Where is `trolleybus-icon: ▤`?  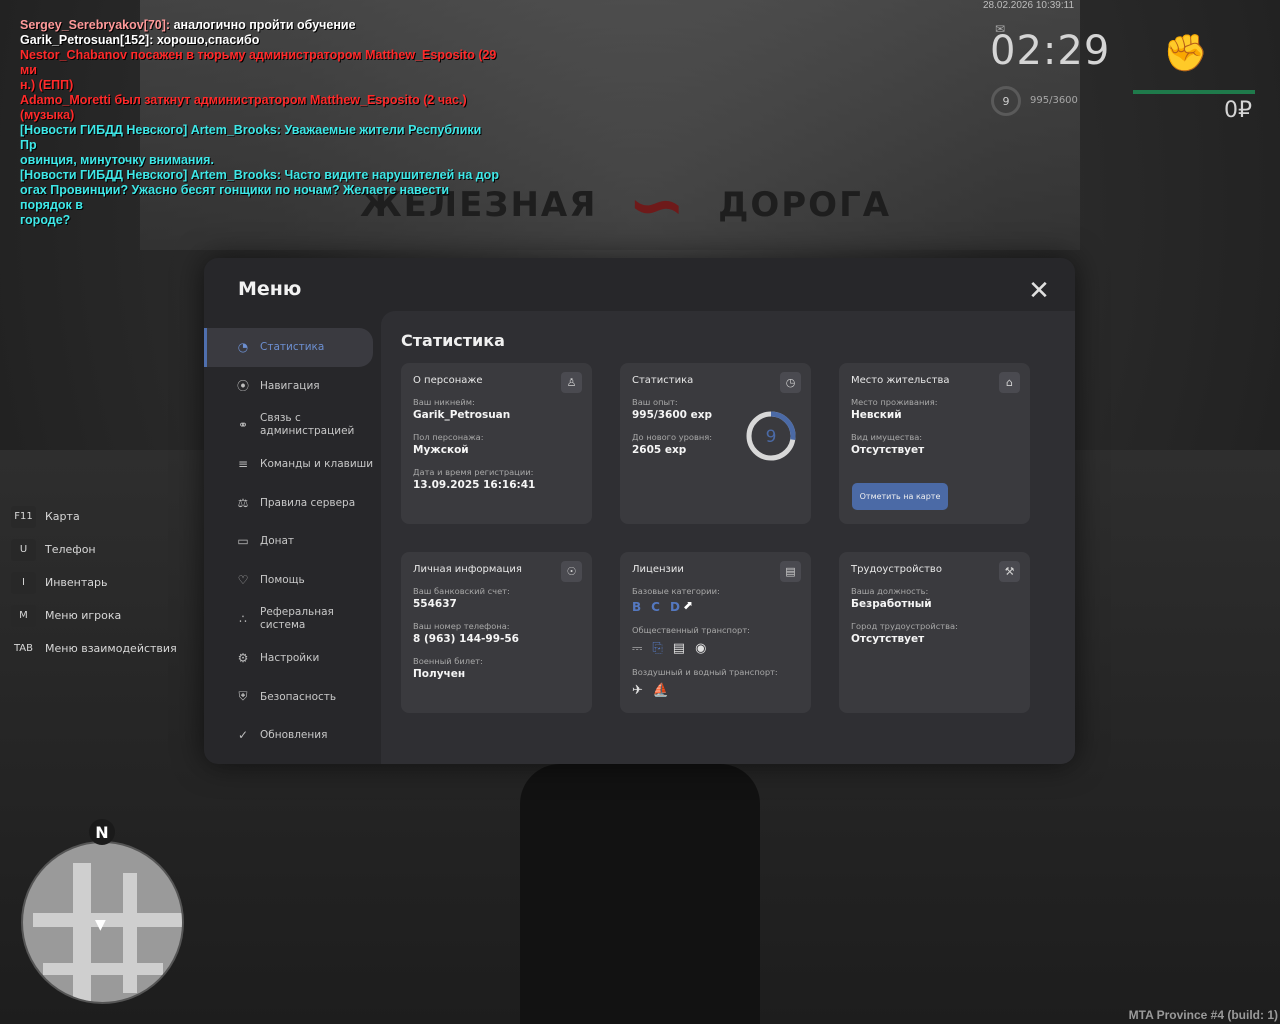 trolleybus-icon: ▤ is located at coordinates (679, 648).